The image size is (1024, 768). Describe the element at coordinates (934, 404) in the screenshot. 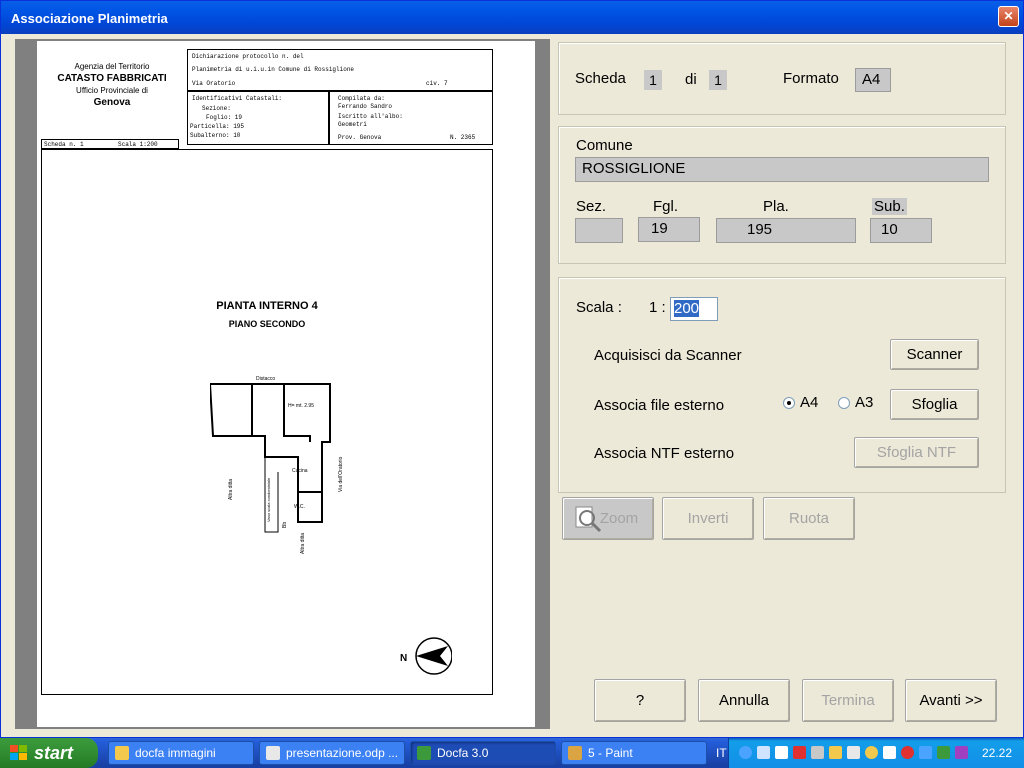

I see `sfoglia-button: Sfoglia` at that location.